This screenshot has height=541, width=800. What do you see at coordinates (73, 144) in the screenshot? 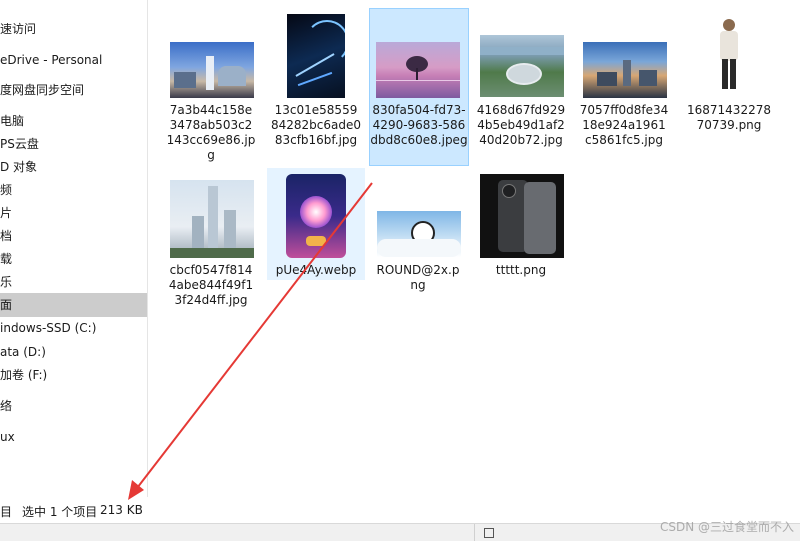
I see `nav-item-wps-cloud: PS云盘` at bounding box center [73, 144].